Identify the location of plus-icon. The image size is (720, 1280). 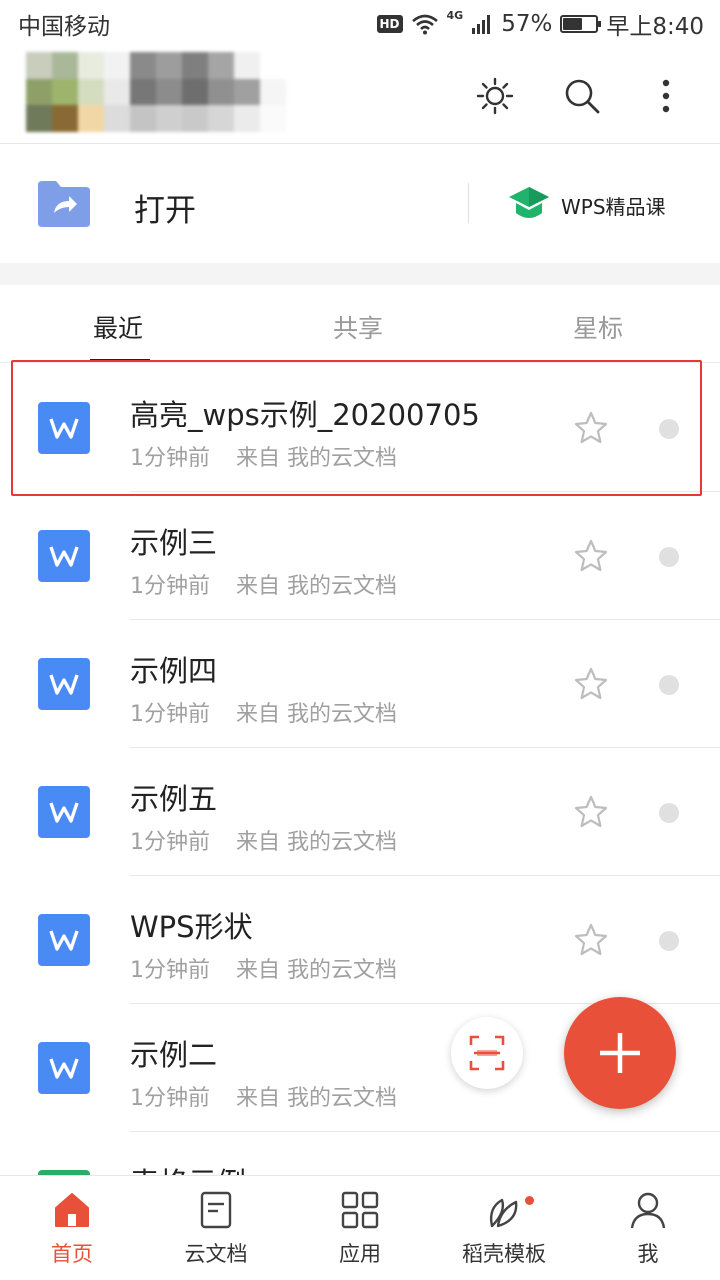
(620, 1053).